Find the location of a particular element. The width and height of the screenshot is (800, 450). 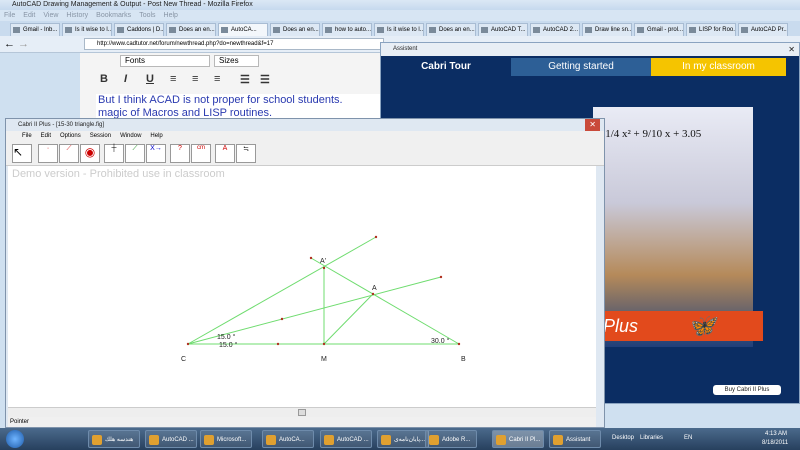

back-icon: ← is located at coordinates (9, 44).